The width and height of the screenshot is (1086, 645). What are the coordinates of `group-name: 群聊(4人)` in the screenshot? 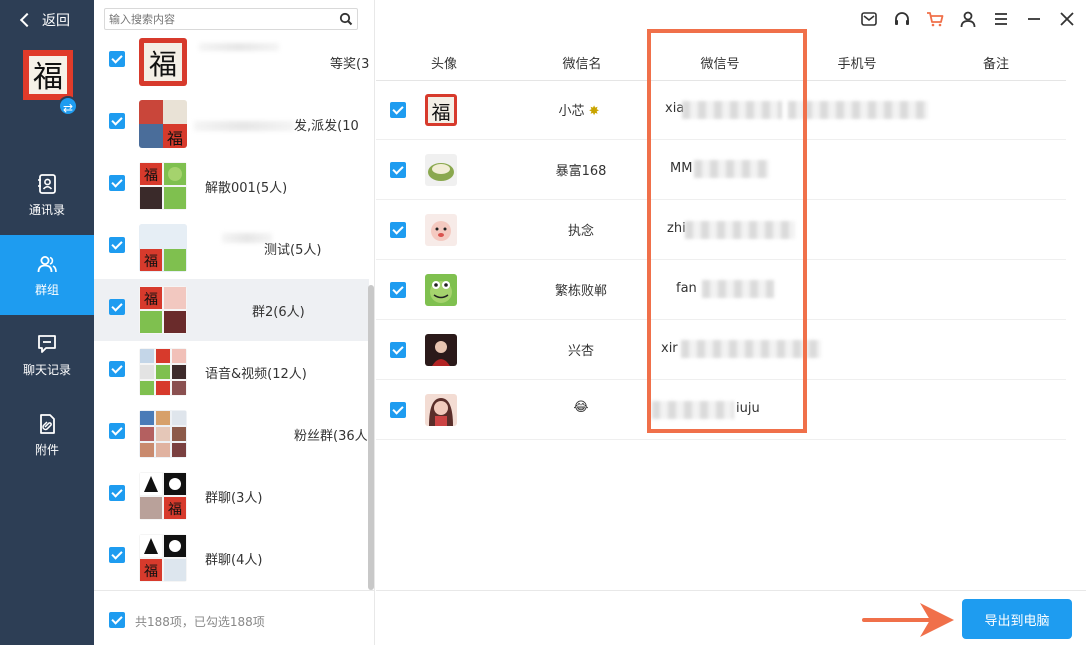 It's located at (234, 560).